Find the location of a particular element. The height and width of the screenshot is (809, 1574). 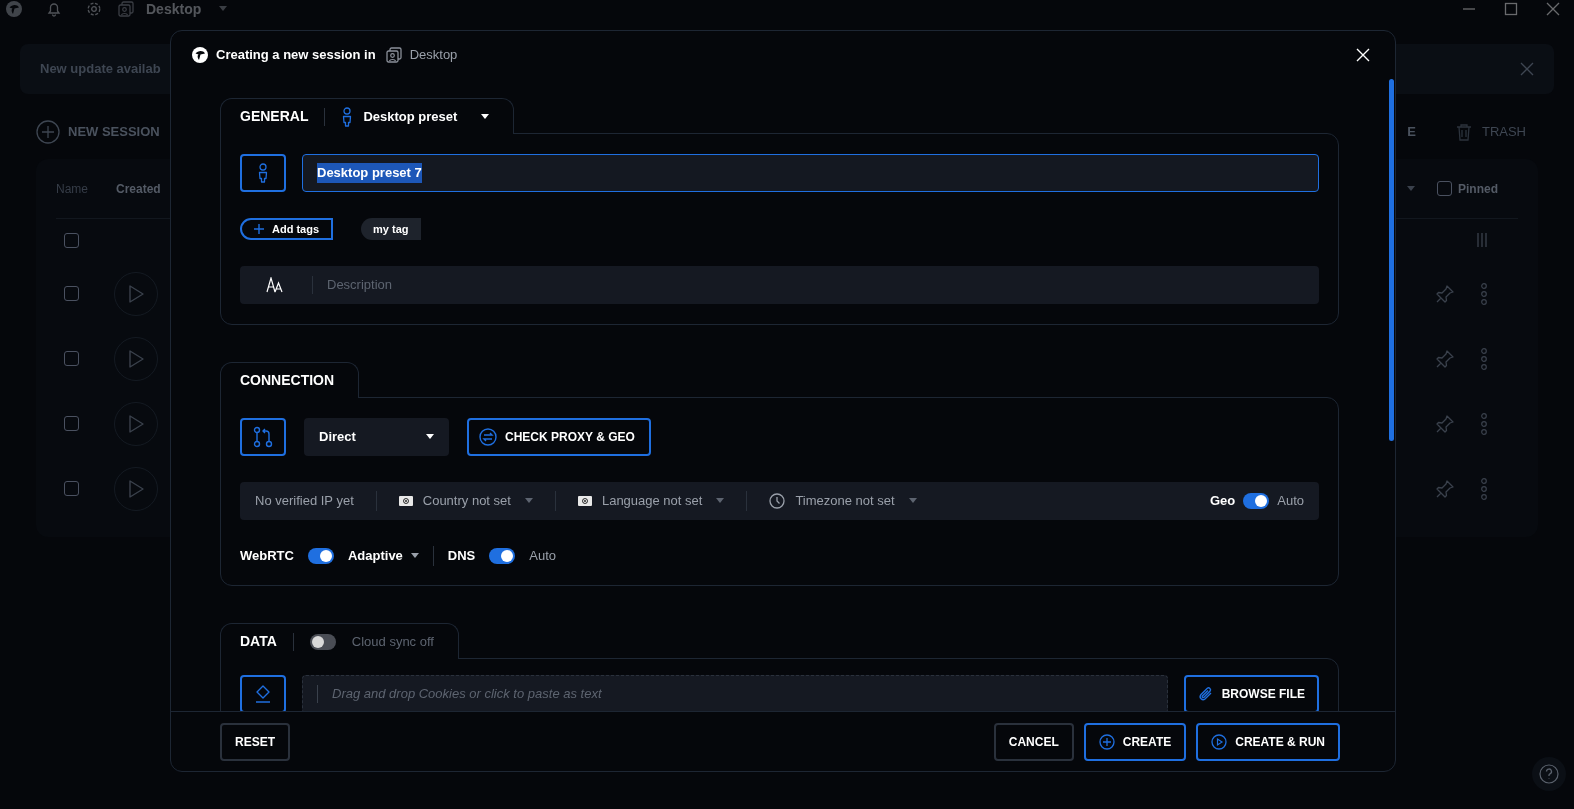

plus-icon is located at coordinates (259, 229).